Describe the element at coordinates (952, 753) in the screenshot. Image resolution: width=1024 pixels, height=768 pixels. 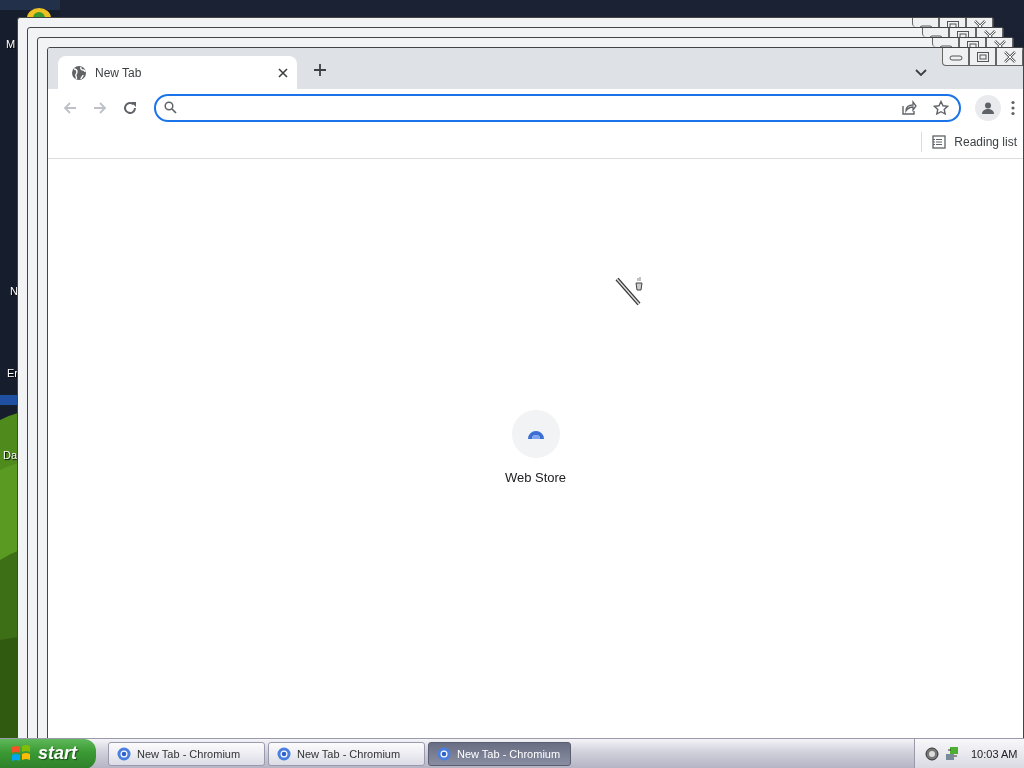
I see `network-icon` at that location.